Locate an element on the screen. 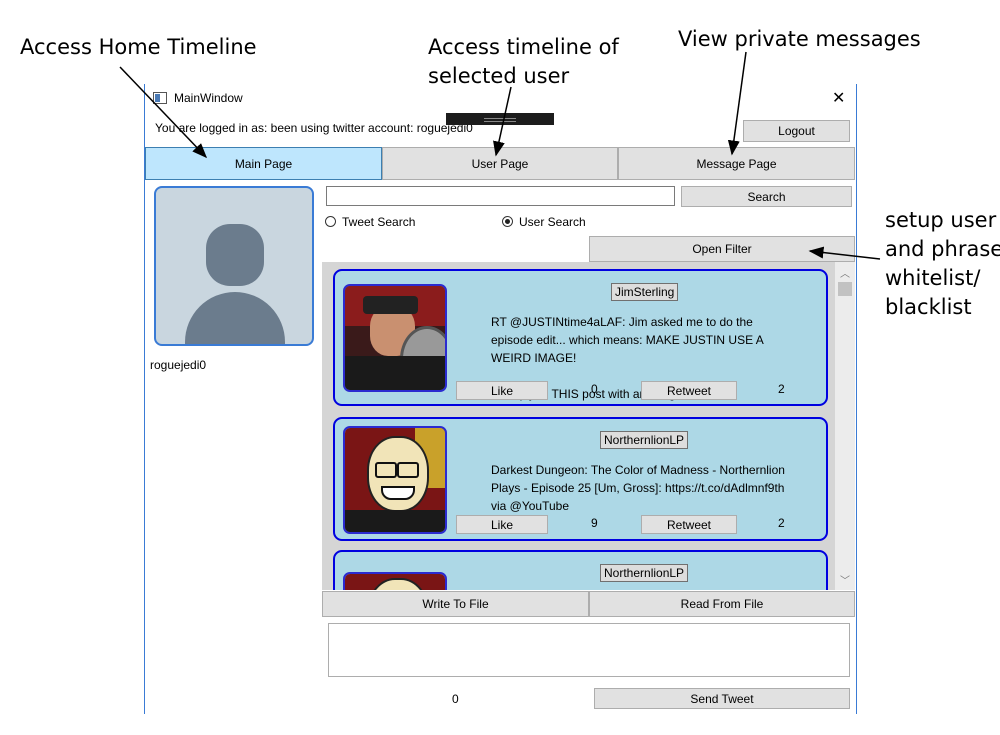 The width and height of the screenshot is (1000, 735). arrow-filter is located at coordinates (844, 253).